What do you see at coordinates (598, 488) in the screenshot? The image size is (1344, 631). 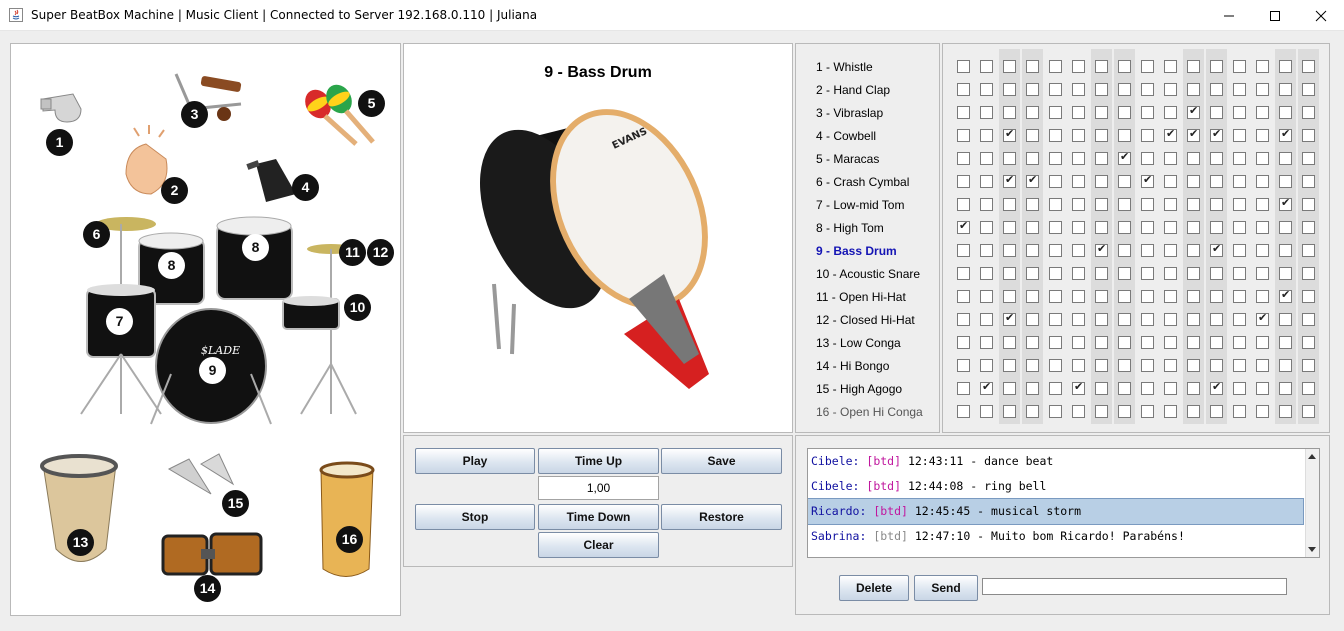 I see `tempo-field: 1,00` at bounding box center [598, 488].